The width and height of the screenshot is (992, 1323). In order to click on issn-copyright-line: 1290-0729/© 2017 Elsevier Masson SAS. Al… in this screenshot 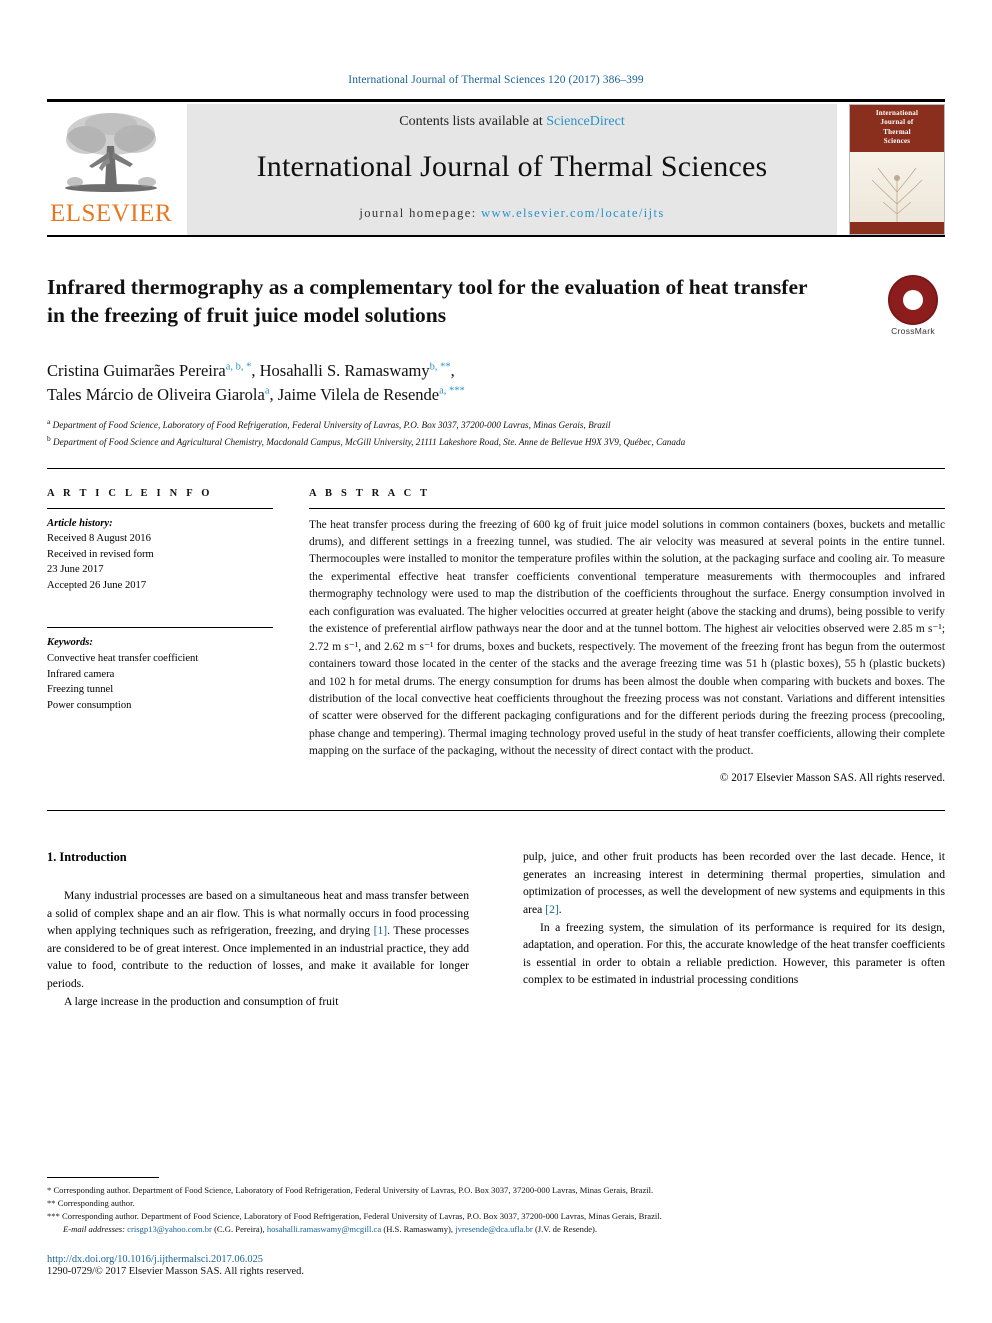, I will do `click(175, 1271)`.